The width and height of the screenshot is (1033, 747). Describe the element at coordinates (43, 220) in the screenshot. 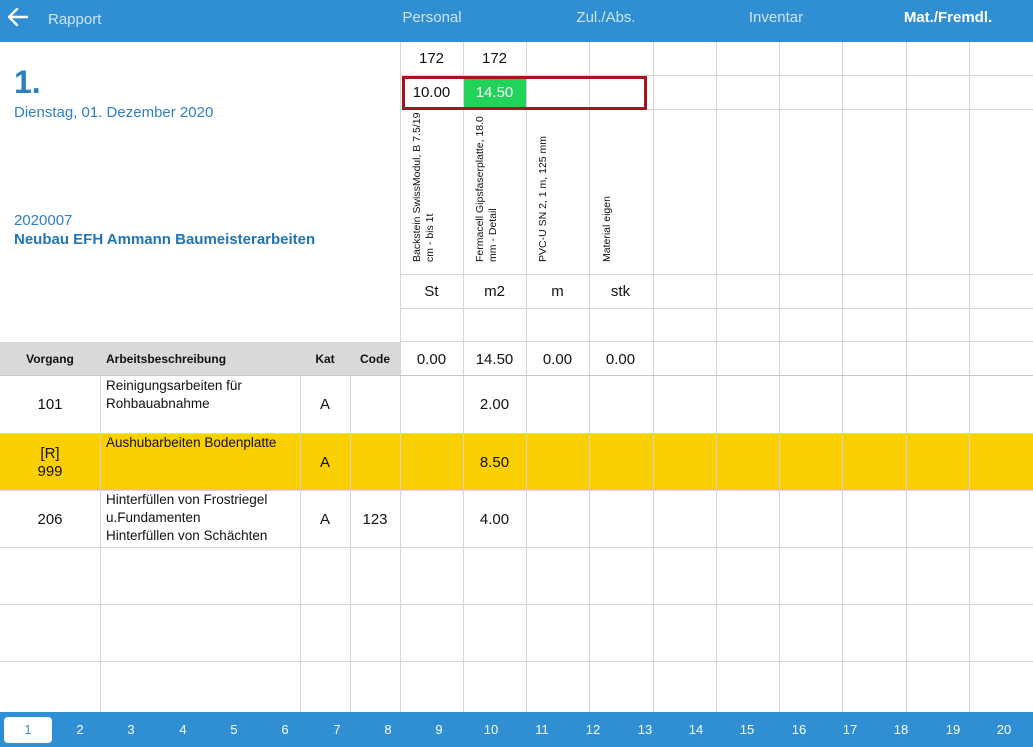

I see `project-number: 2020007` at that location.